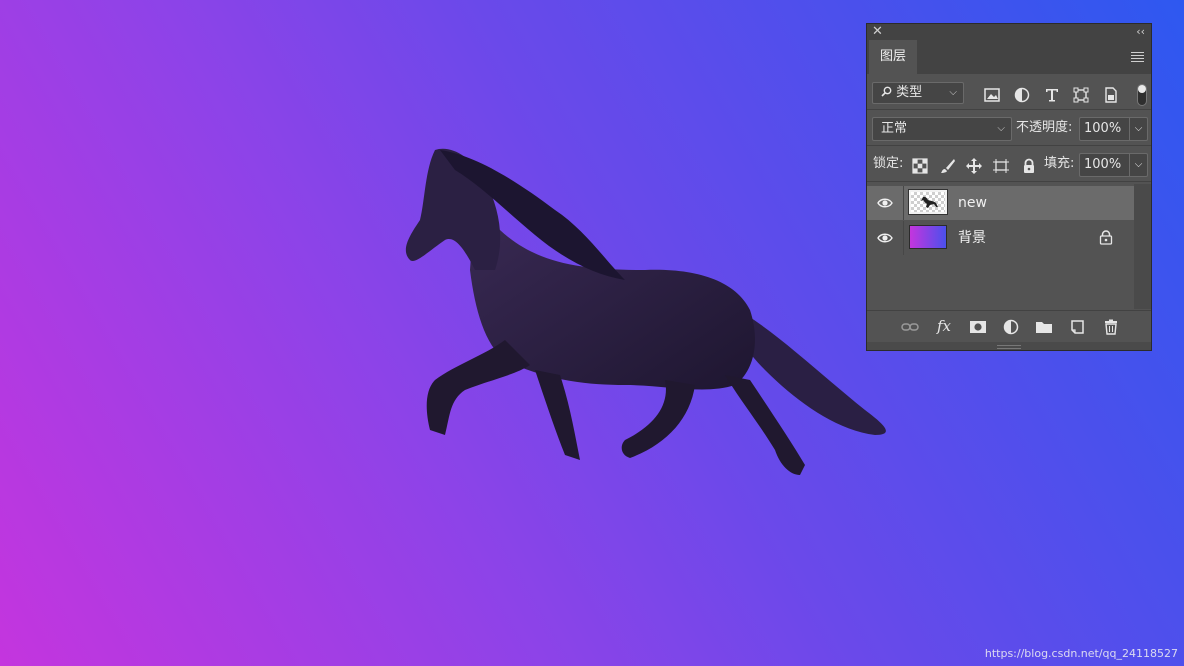  What do you see at coordinates (946, 326) in the screenshot?
I see `layer-style-icon: fx` at bounding box center [946, 326].